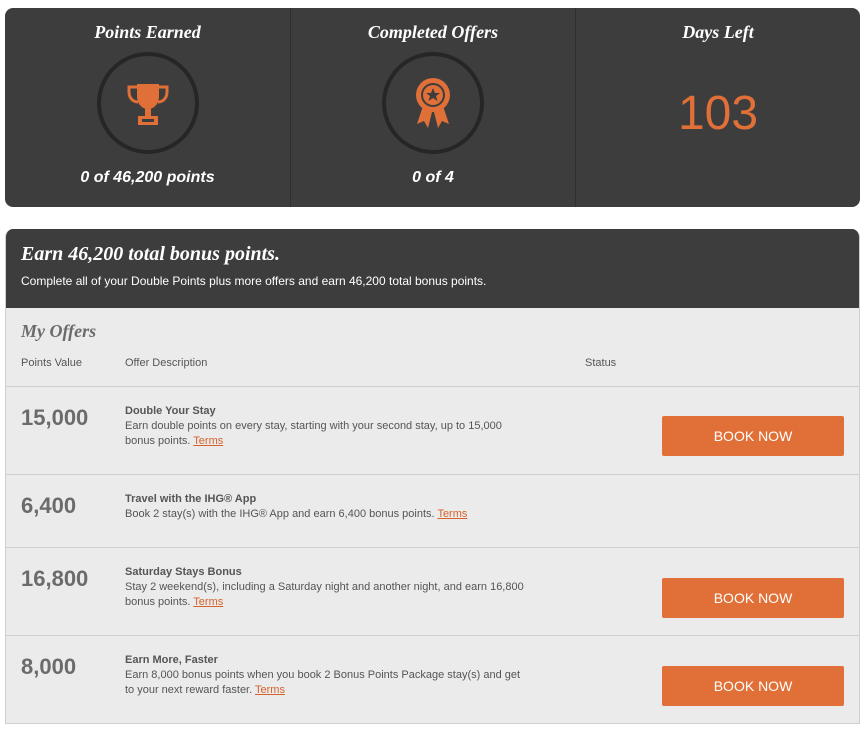 The height and width of the screenshot is (729, 868). I want to click on my-offers-title: My Offers, so click(59, 331).